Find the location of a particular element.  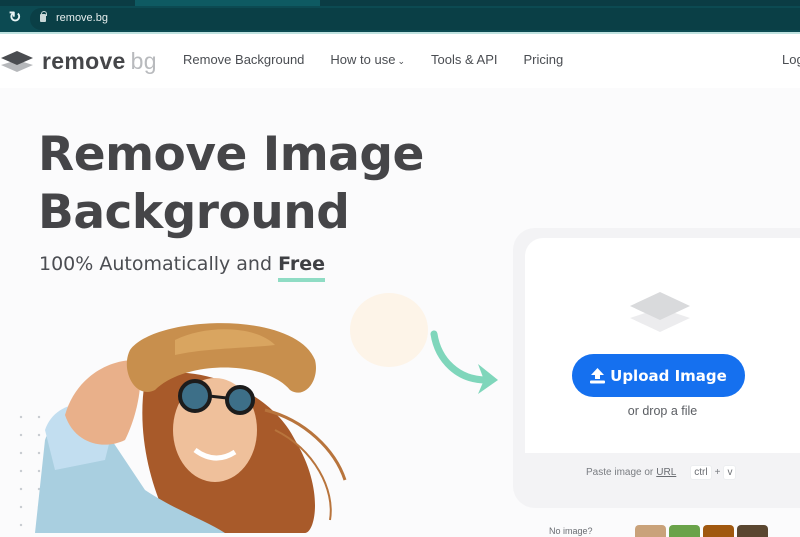

free-highlight: Free is located at coordinates (301, 264).